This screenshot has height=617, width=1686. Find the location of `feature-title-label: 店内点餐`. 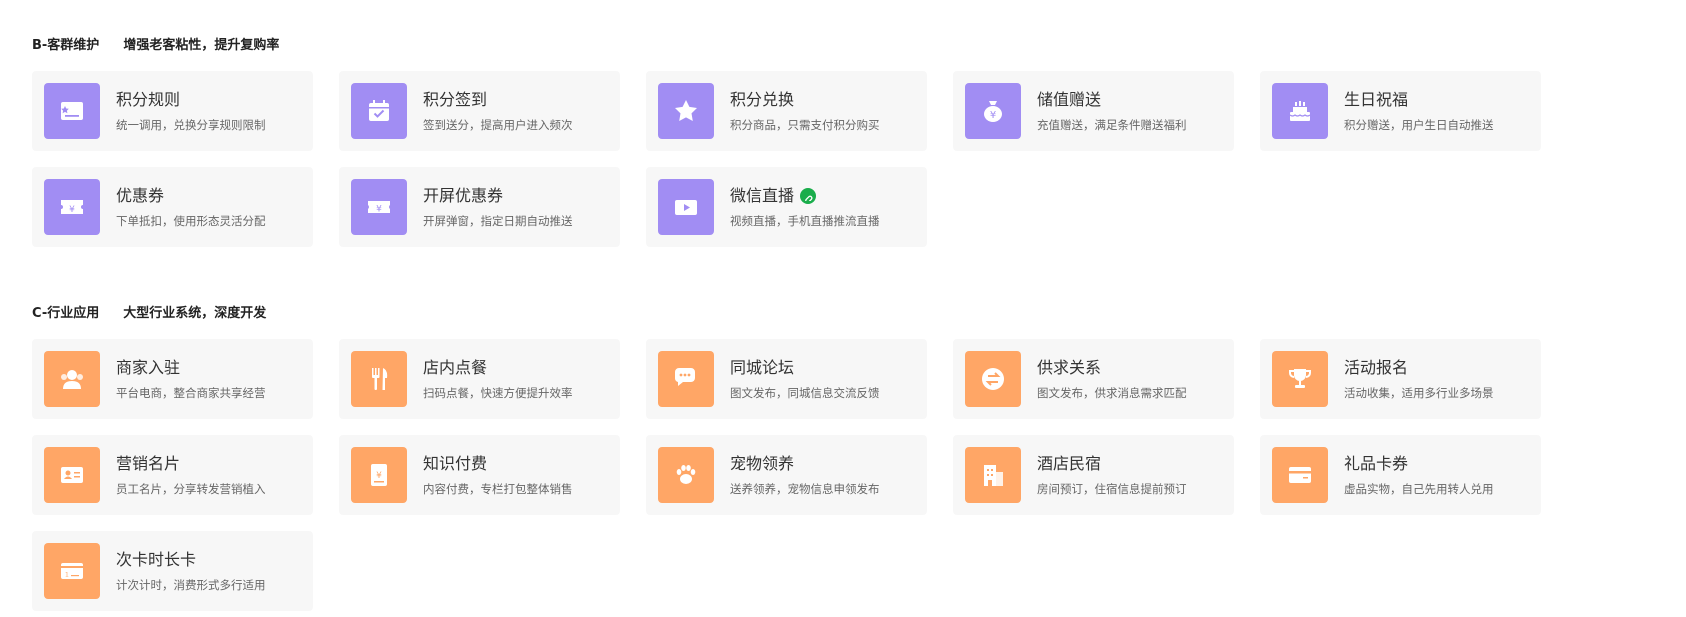

feature-title-label: 店内点餐 is located at coordinates (455, 367).